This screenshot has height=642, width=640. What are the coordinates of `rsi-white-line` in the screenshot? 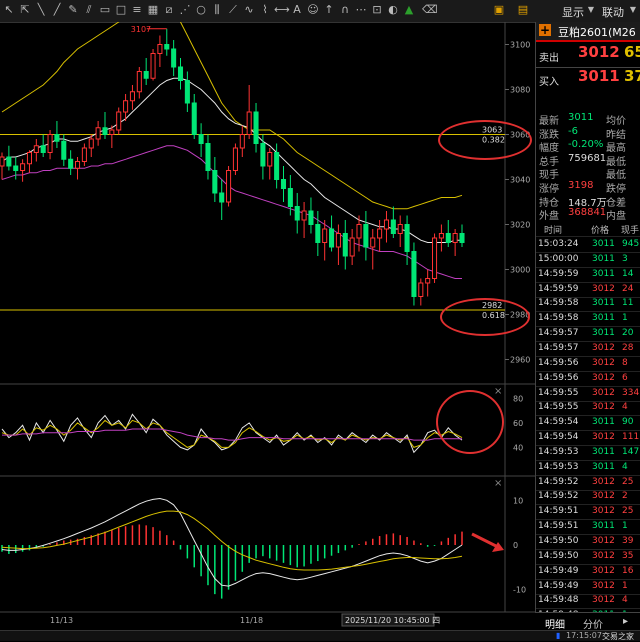 It's located at (232, 433).